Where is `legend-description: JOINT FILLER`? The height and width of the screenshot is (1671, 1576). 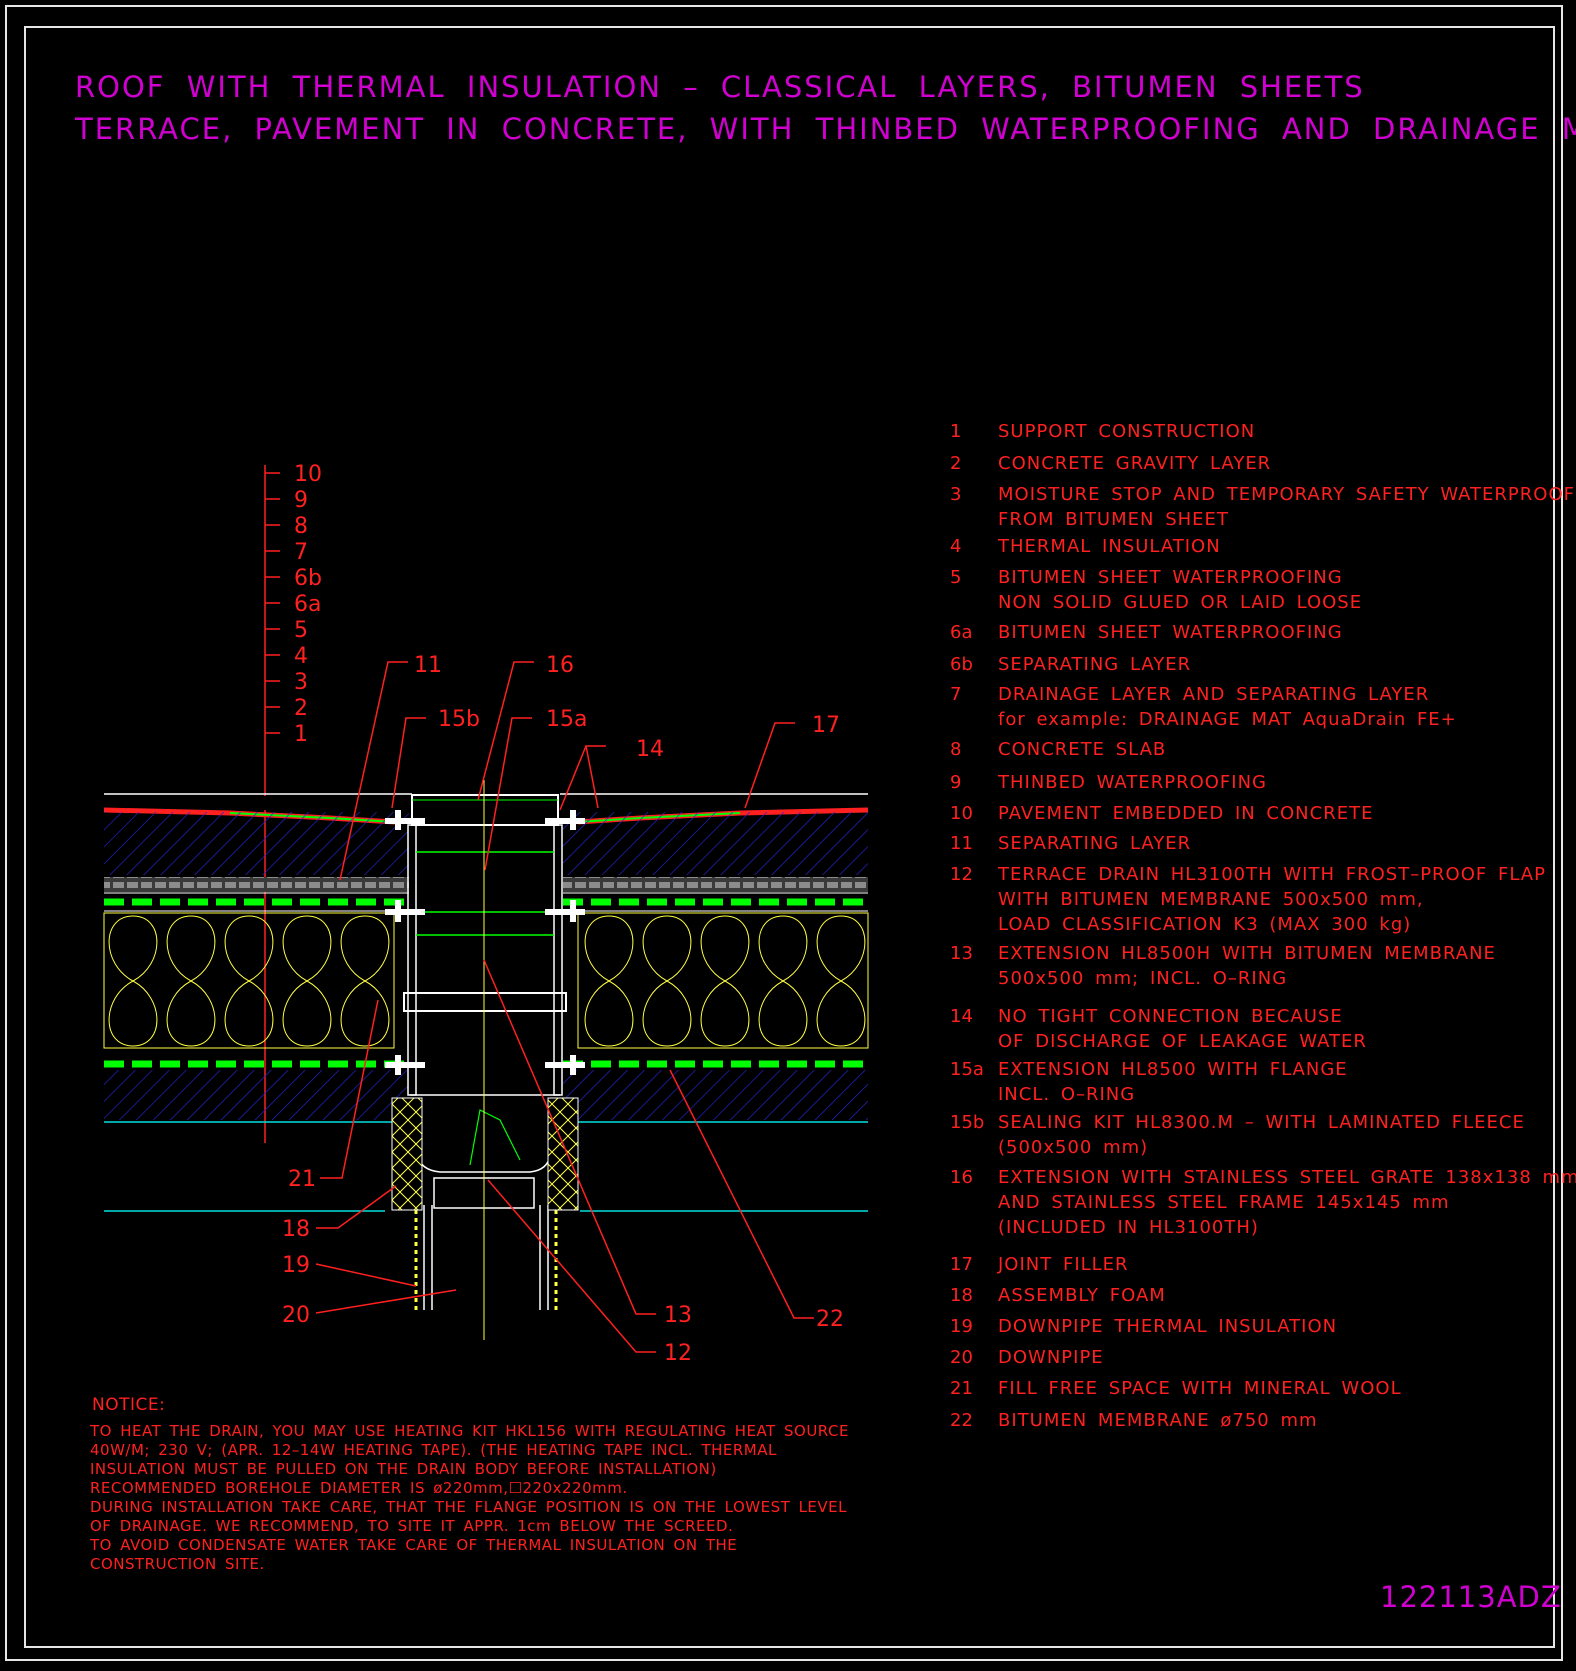 legend-description: JOINT FILLER is located at coordinates (1063, 1264).